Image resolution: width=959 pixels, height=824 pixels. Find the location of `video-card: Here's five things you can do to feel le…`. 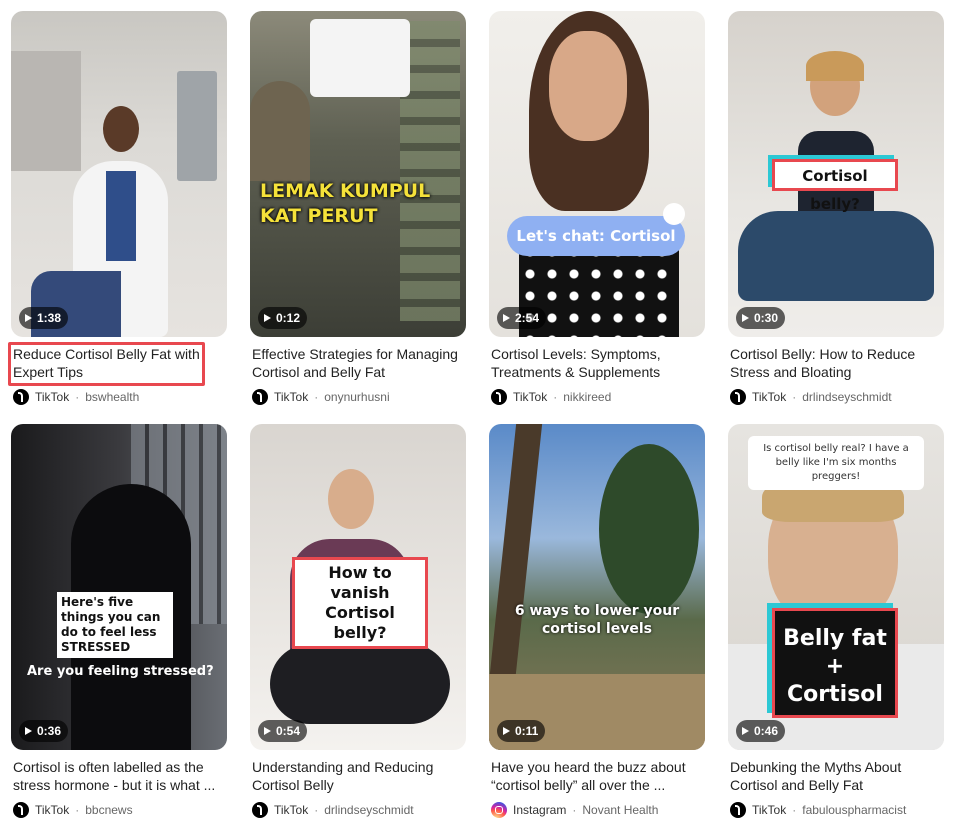

video-card: Here's five things you can do to feel le… is located at coordinates (119, 624).